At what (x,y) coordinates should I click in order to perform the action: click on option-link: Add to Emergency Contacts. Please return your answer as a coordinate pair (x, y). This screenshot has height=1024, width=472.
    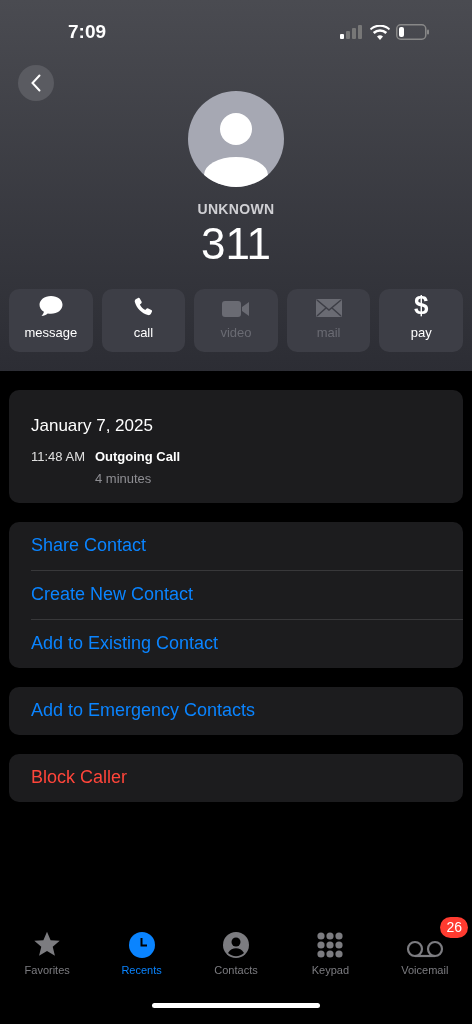
    Looking at the image, I should click on (143, 710).